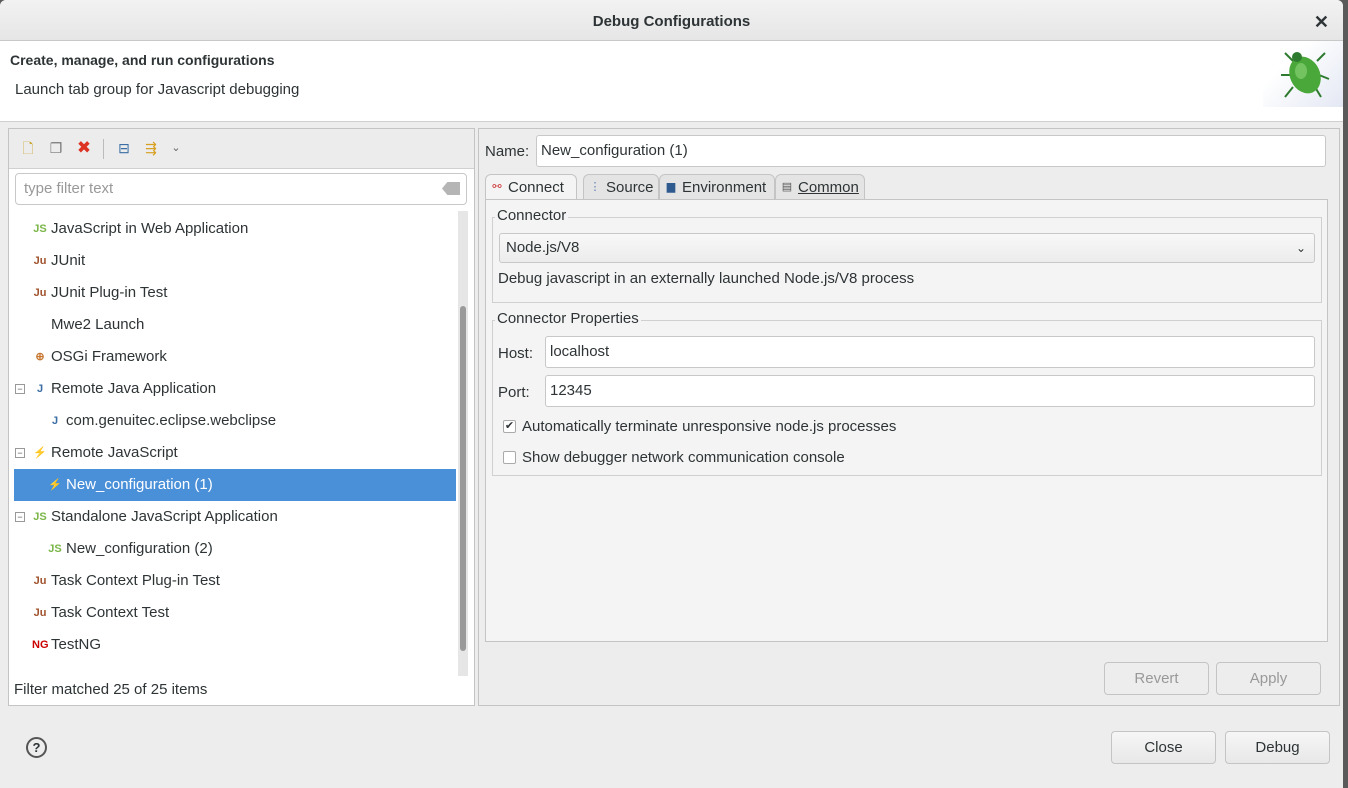  I want to click on connector-selected: Node.js/V8, so click(543, 247).